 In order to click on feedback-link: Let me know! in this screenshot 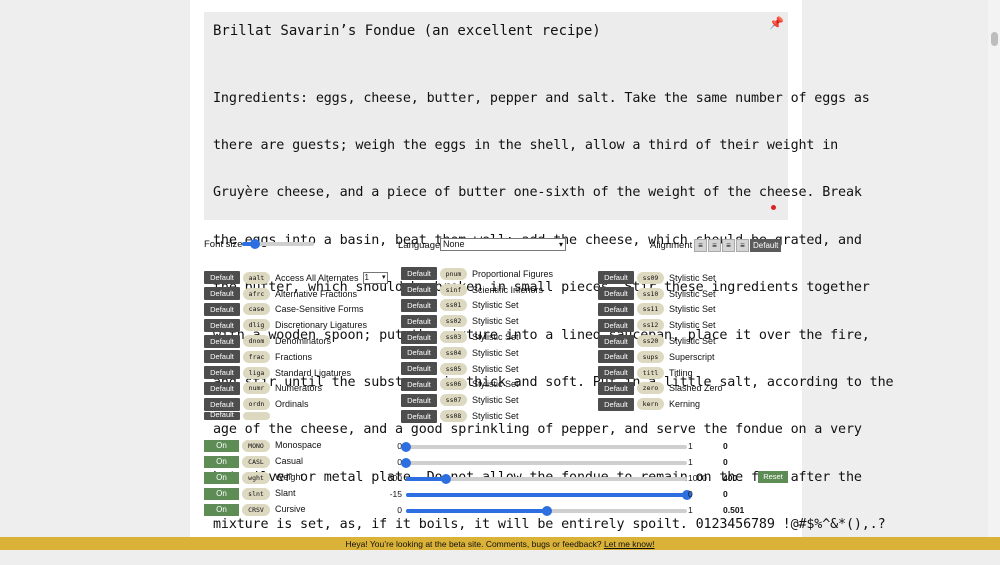, I will do `click(629, 544)`.